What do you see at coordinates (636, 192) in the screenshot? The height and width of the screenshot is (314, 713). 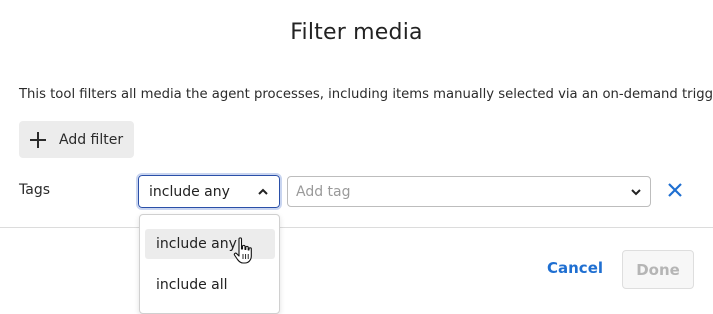 I see `chevron-down-icon` at bounding box center [636, 192].